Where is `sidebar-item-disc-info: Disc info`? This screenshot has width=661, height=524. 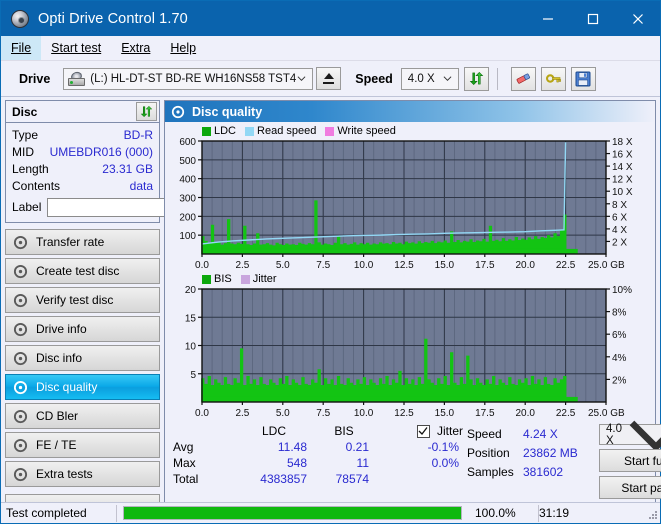 sidebar-item-disc-info: Disc info is located at coordinates (82, 358).